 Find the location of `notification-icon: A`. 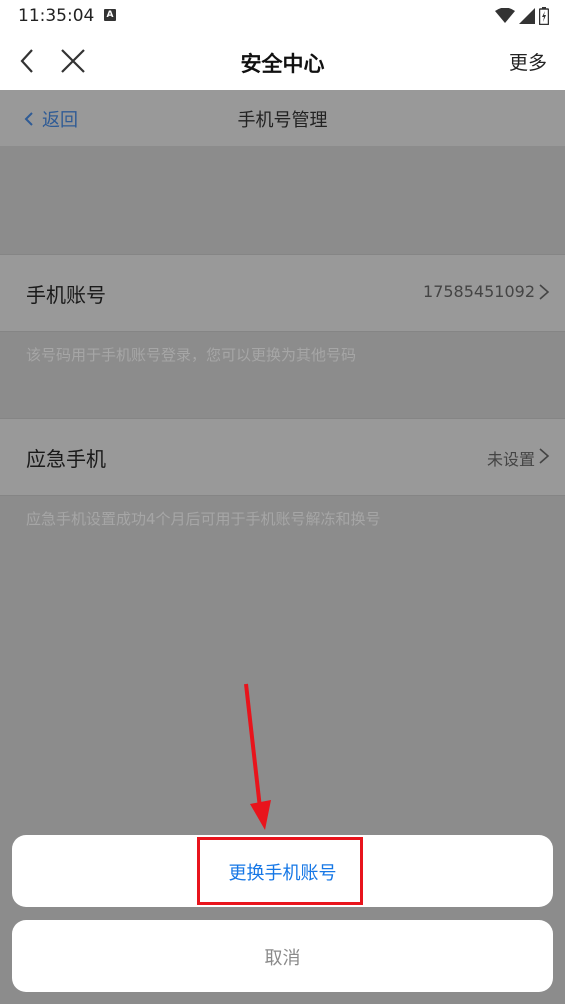

notification-icon: A is located at coordinates (110, 15).